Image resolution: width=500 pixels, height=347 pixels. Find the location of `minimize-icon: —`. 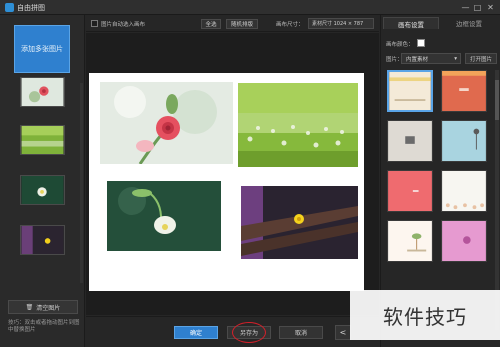

minimize-icon: — is located at coordinates (465, 7).